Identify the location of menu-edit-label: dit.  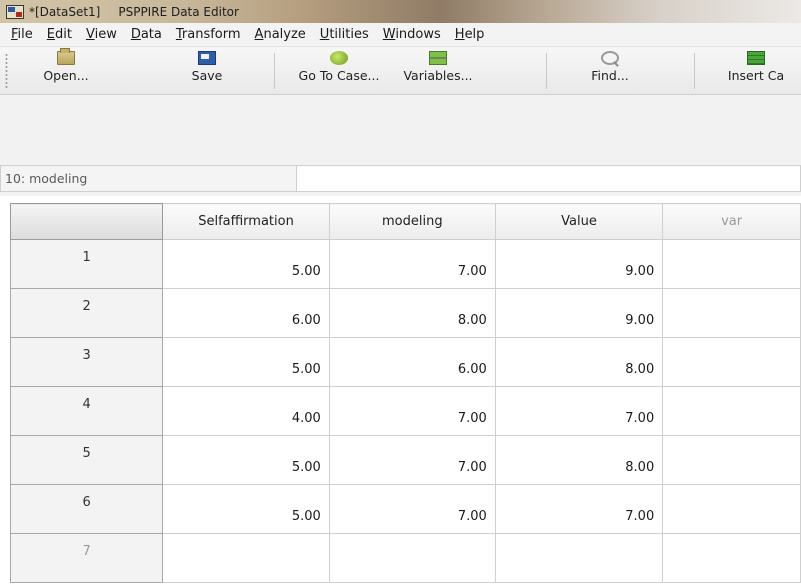
(63, 34).